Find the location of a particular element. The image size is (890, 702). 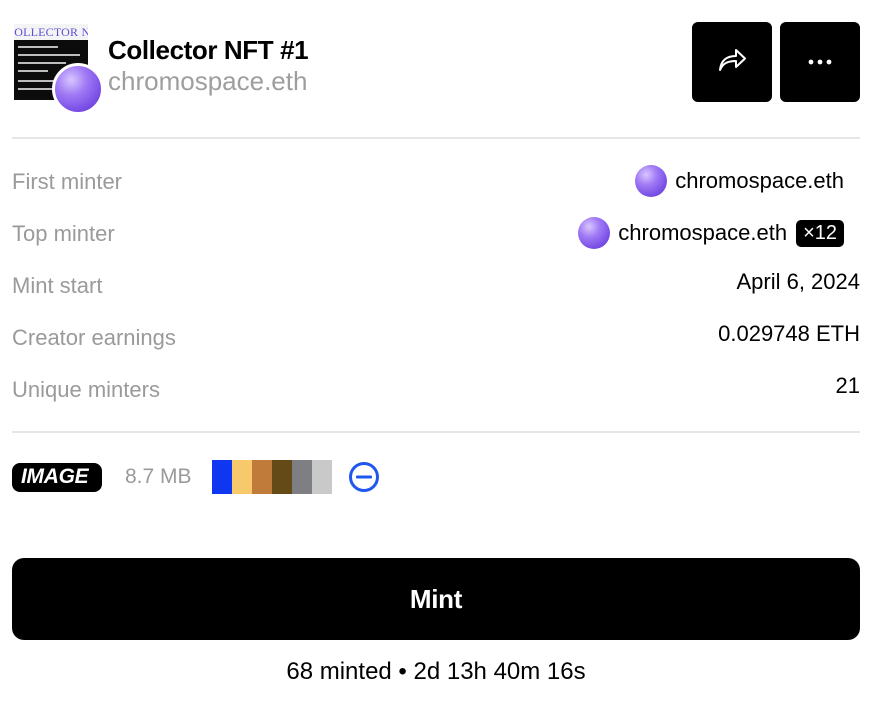

share-button is located at coordinates (732, 62).